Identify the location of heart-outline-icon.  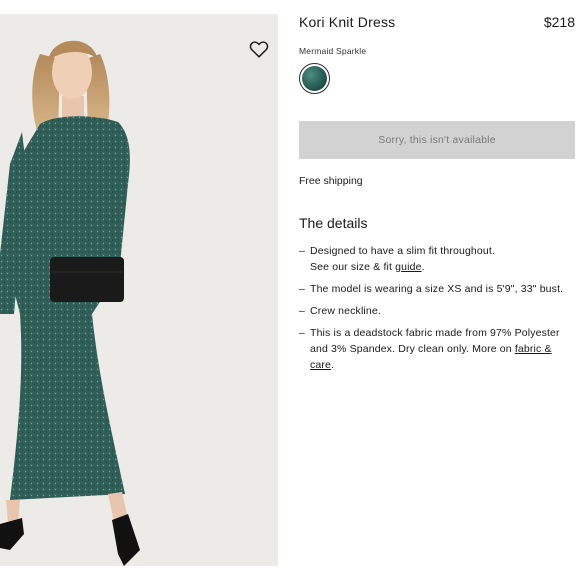
(259, 49).